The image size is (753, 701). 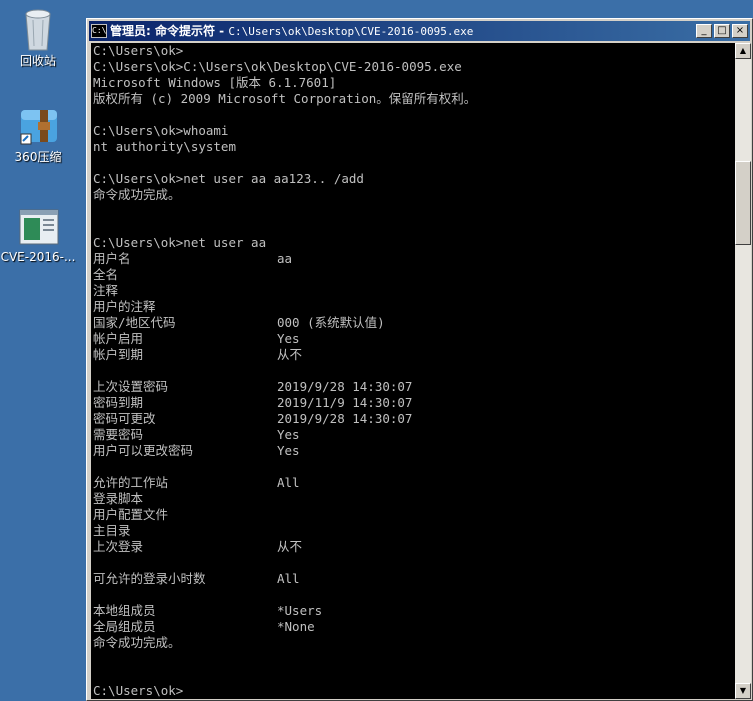 What do you see at coordinates (124, 418) in the screenshot?
I see `user-info-key: 密码可更改` at bounding box center [124, 418].